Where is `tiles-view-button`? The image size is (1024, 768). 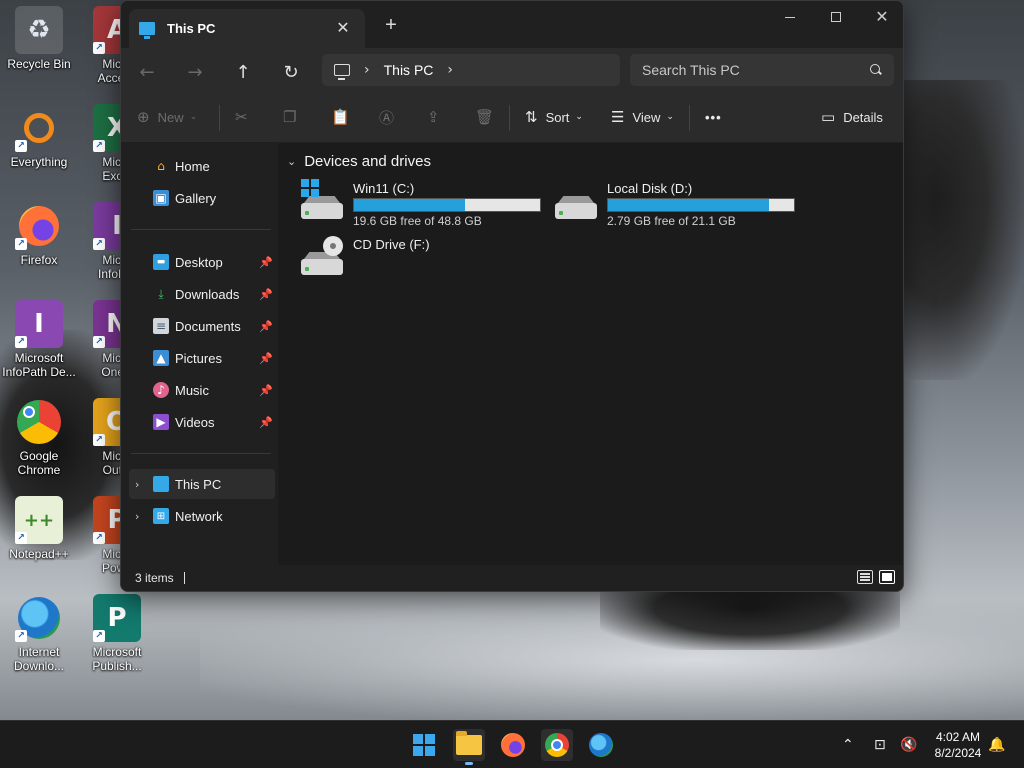 tiles-view-button is located at coordinates (887, 577).